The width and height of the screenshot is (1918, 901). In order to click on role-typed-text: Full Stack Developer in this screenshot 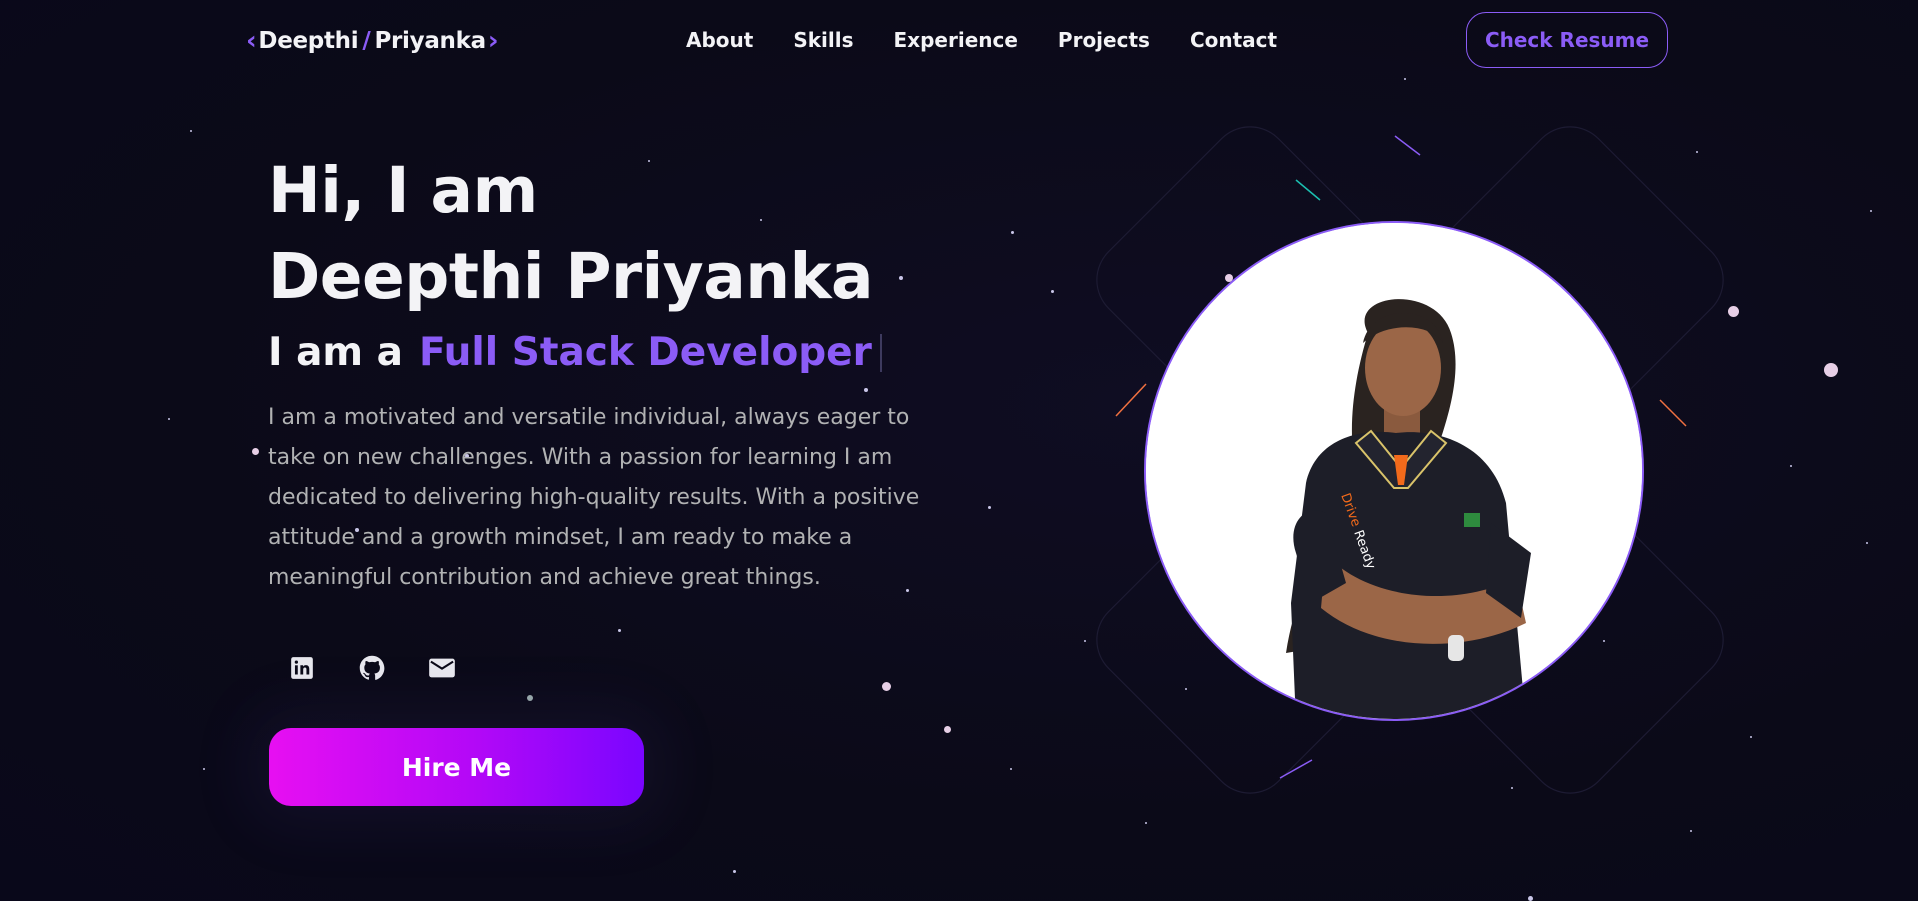, I will do `click(645, 352)`.